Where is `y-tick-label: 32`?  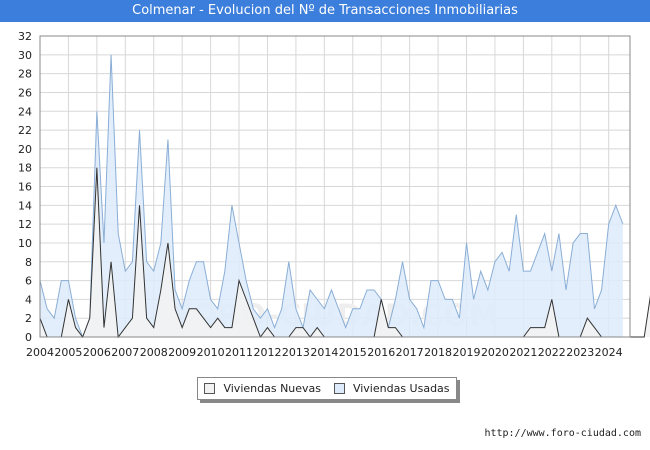
y-tick-label: 32 is located at coordinates (25, 36).